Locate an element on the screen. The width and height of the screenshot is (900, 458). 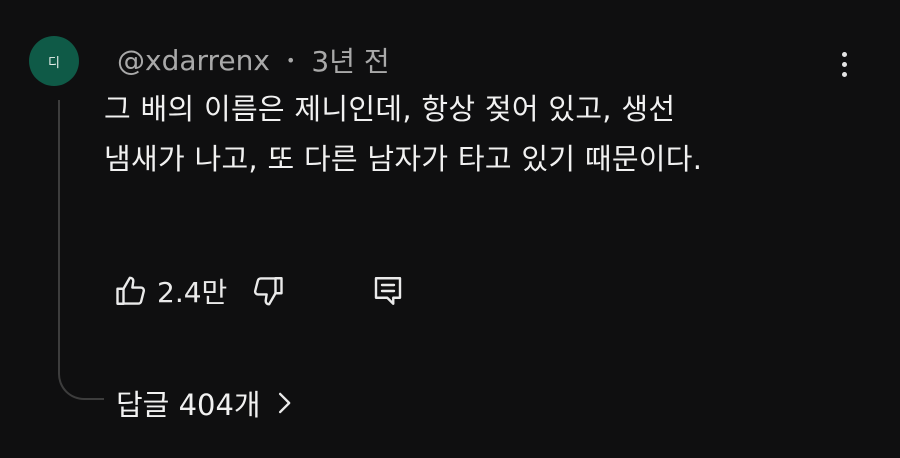
avatar-letter: 디 is located at coordinates (54, 63).